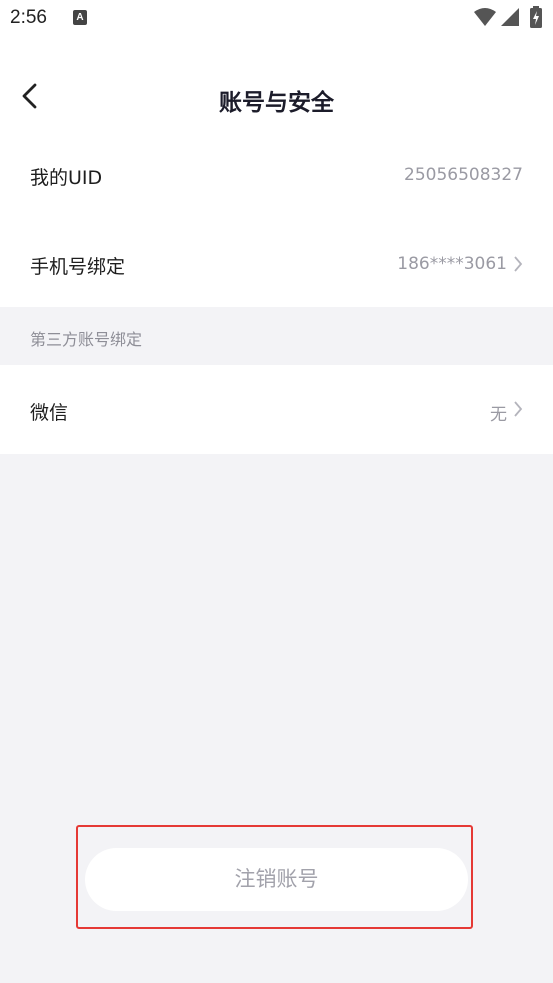 The image size is (553, 983). What do you see at coordinates (276, 336) in the screenshot?
I see `third-party-section-header: 第三方账号绑定` at bounding box center [276, 336].